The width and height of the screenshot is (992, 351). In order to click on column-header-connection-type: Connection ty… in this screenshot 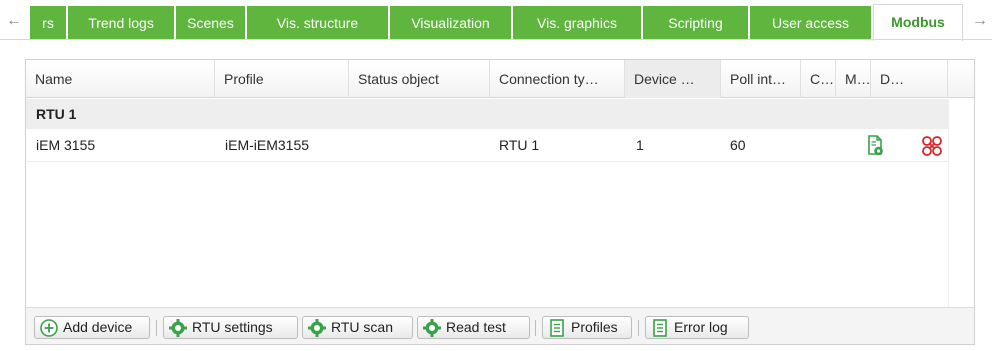, I will do `click(557, 79)`.